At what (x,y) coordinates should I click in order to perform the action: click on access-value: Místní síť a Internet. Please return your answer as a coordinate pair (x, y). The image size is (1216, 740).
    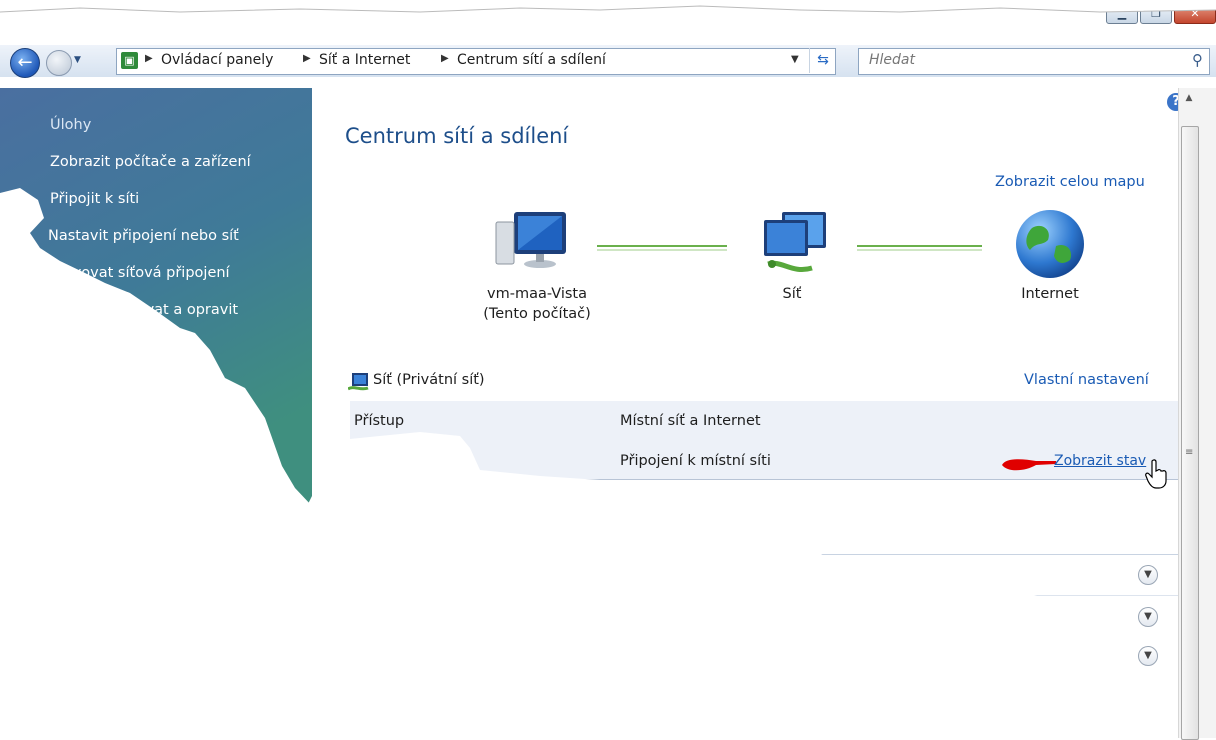
    Looking at the image, I should click on (690, 421).